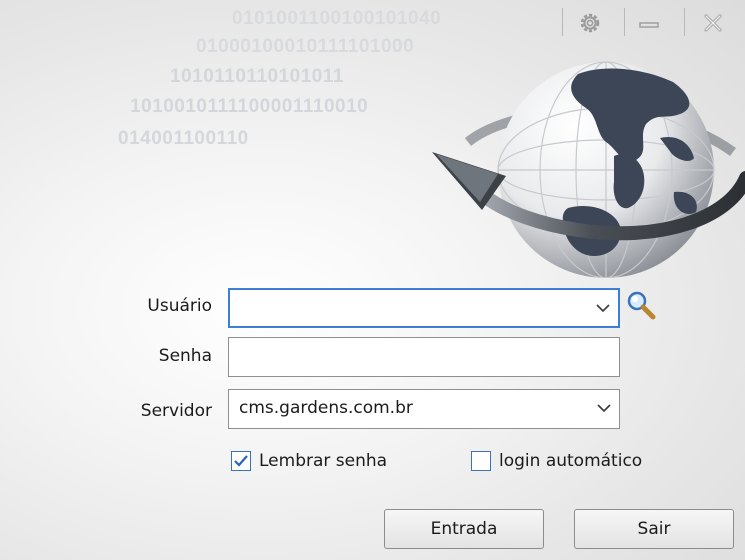  What do you see at coordinates (257, 76) in the screenshot?
I see `binary-text-line: 1010110110101011` at bounding box center [257, 76].